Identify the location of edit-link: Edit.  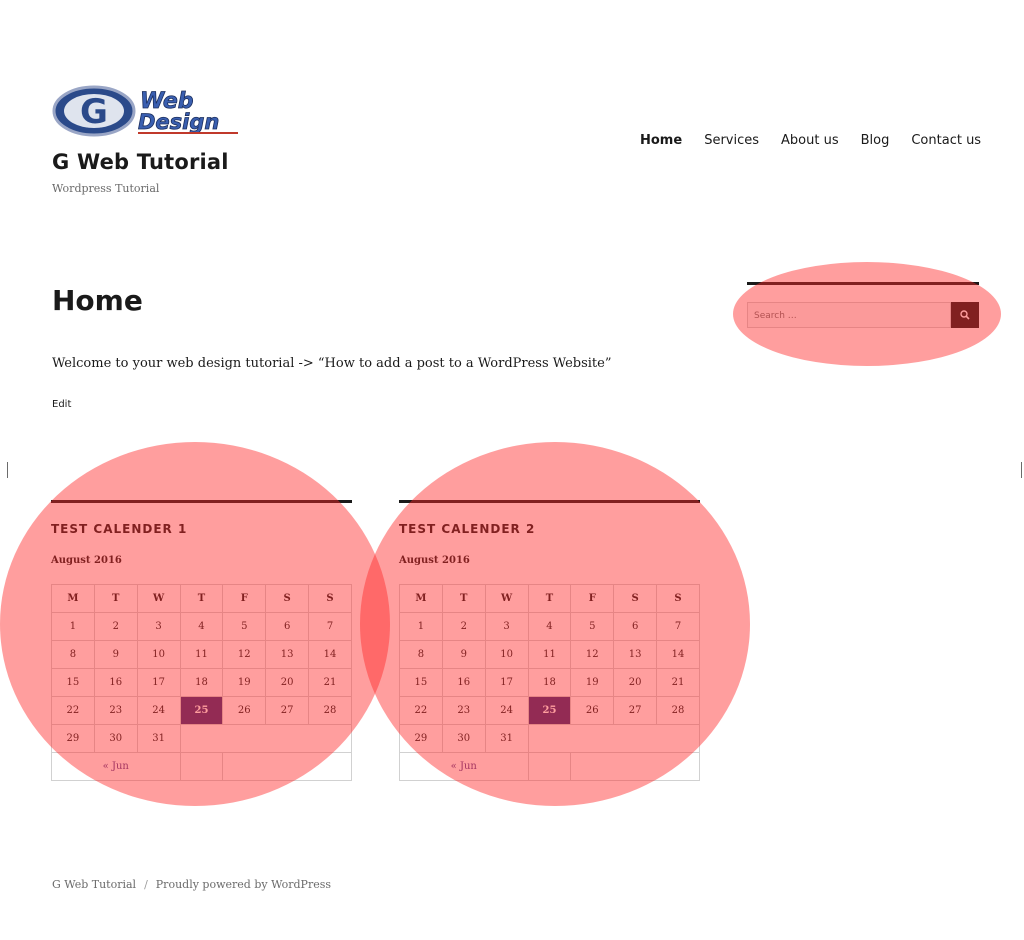
(61, 404).